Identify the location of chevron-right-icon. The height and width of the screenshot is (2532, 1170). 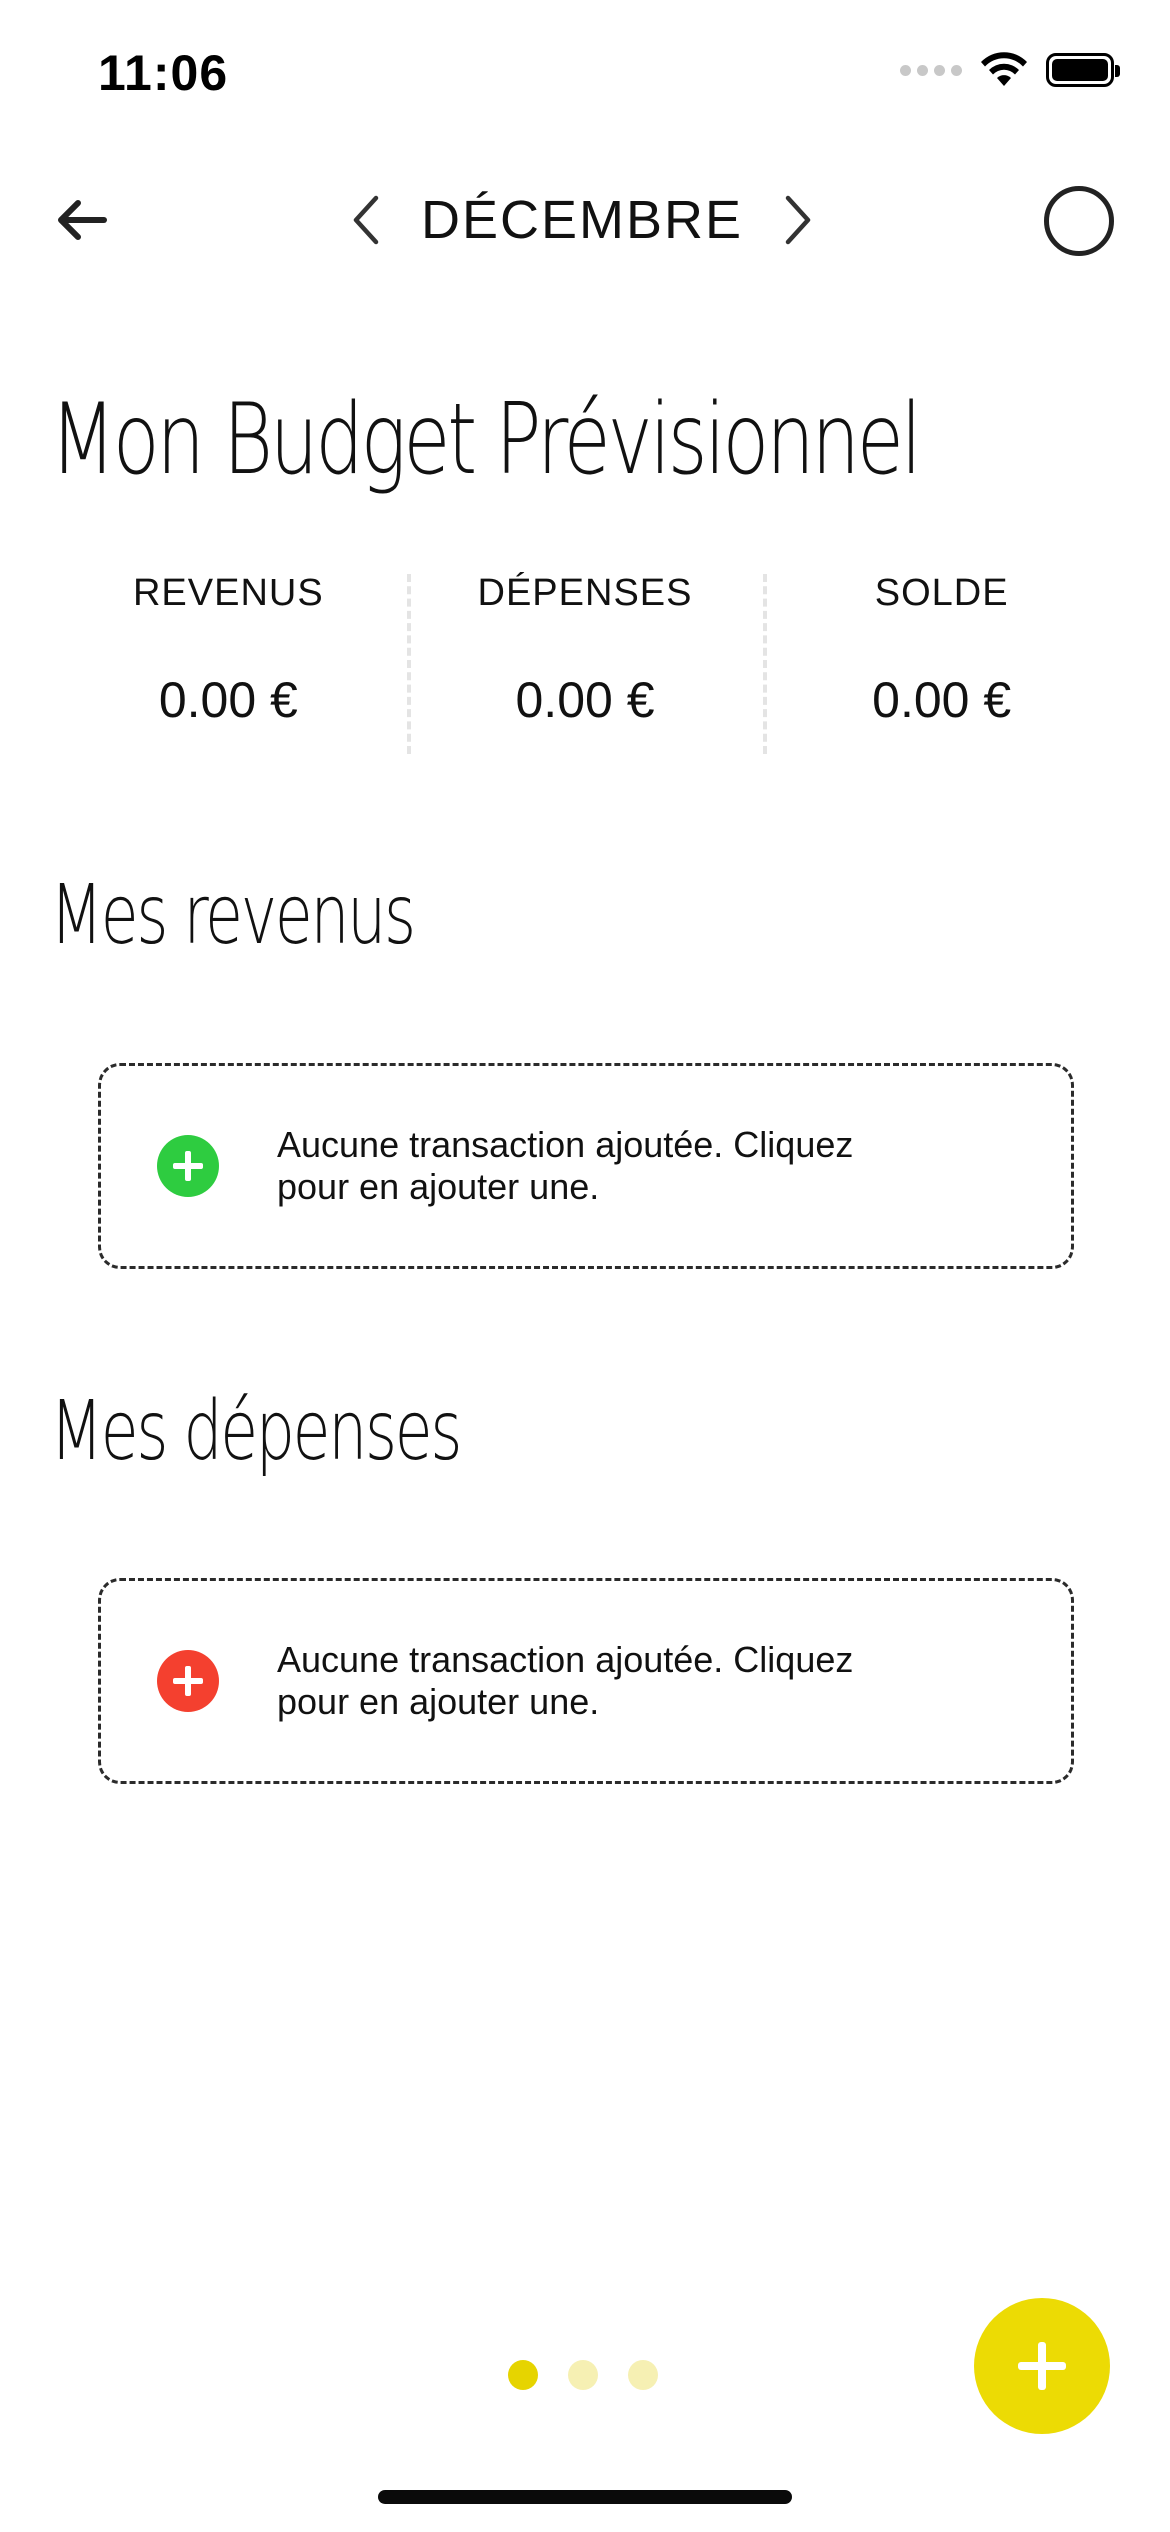
(798, 220).